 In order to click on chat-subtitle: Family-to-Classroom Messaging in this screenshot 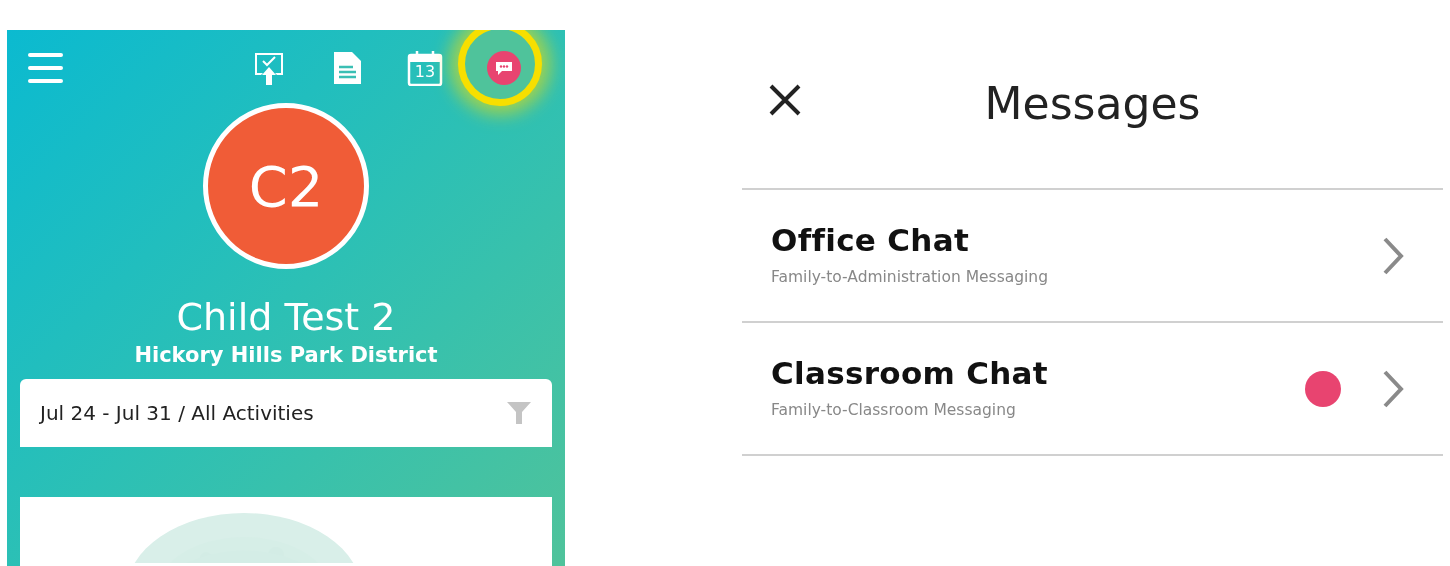, I will do `click(894, 409)`.